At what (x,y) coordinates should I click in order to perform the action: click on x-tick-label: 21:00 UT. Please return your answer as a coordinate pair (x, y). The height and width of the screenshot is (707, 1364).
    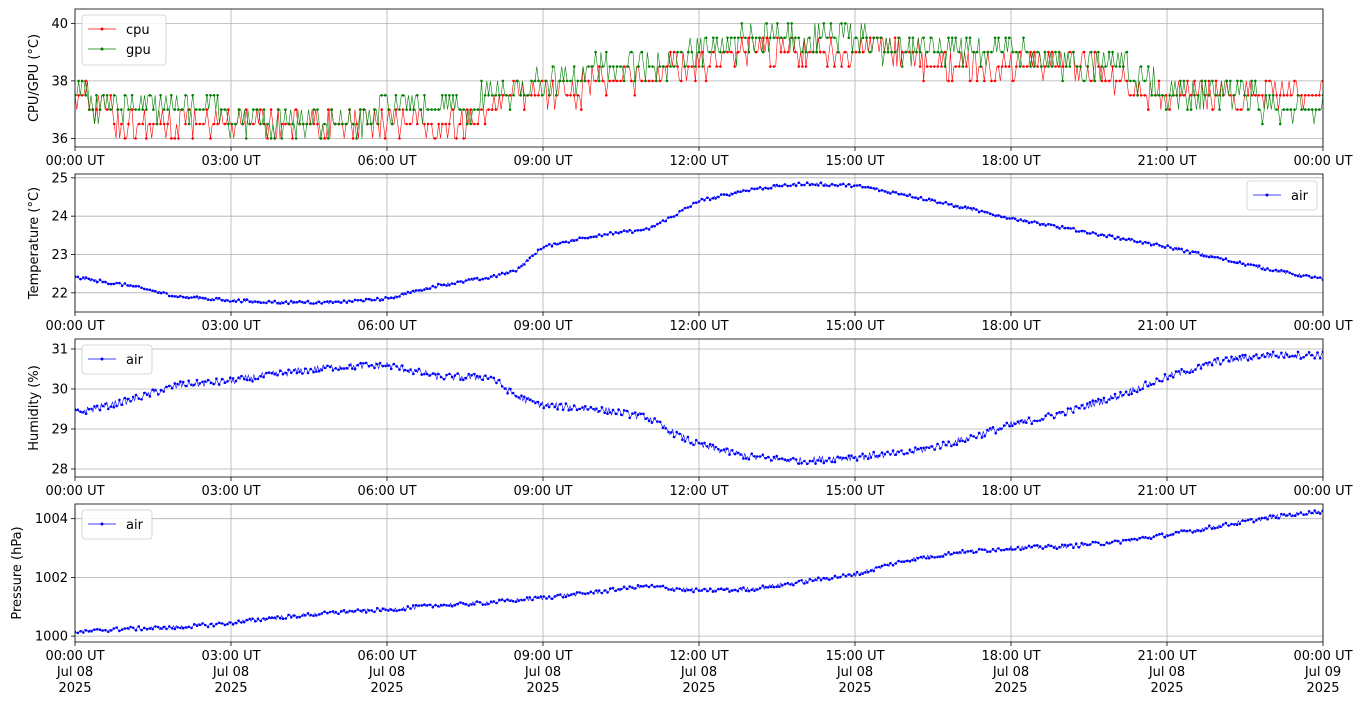
    Looking at the image, I should click on (1166, 326).